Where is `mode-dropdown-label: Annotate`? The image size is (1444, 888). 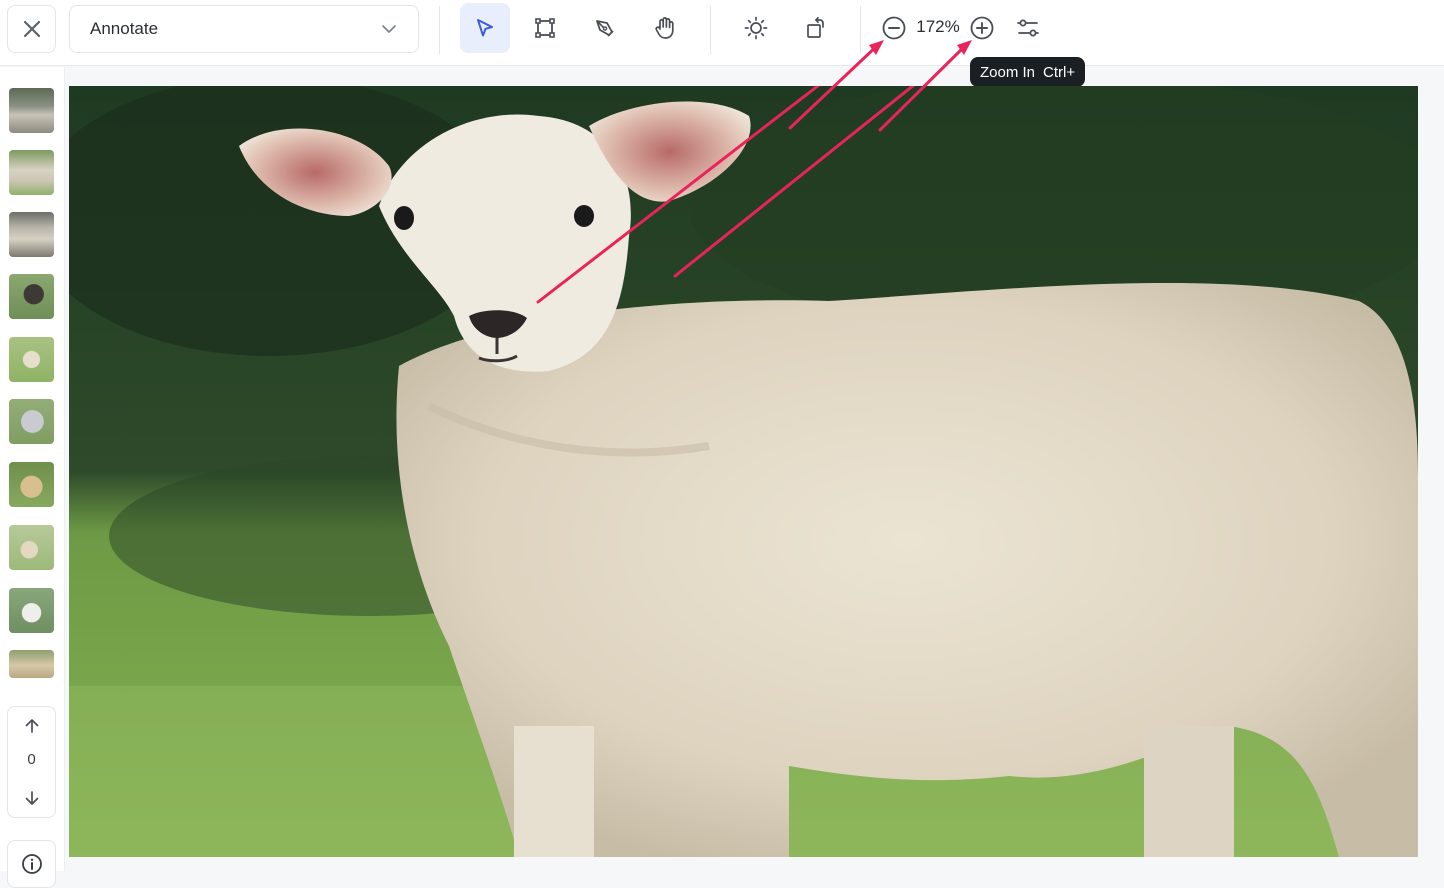 mode-dropdown-label: Annotate is located at coordinates (124, 28).